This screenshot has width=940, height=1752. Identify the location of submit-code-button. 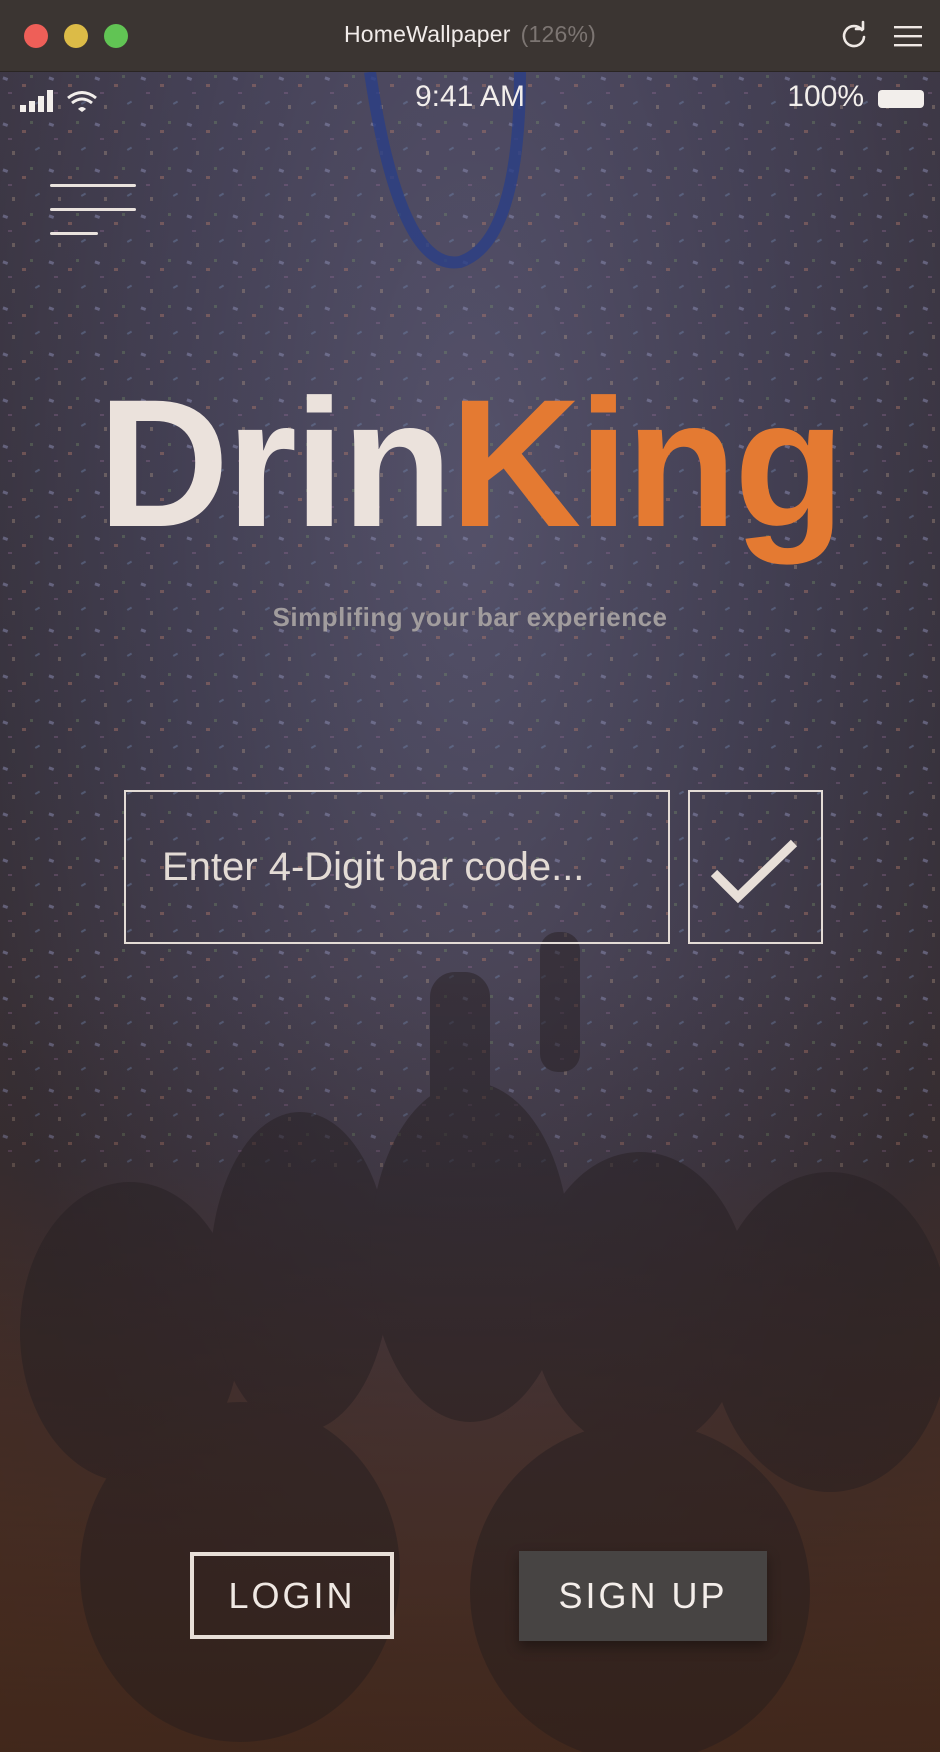
(755, 867).